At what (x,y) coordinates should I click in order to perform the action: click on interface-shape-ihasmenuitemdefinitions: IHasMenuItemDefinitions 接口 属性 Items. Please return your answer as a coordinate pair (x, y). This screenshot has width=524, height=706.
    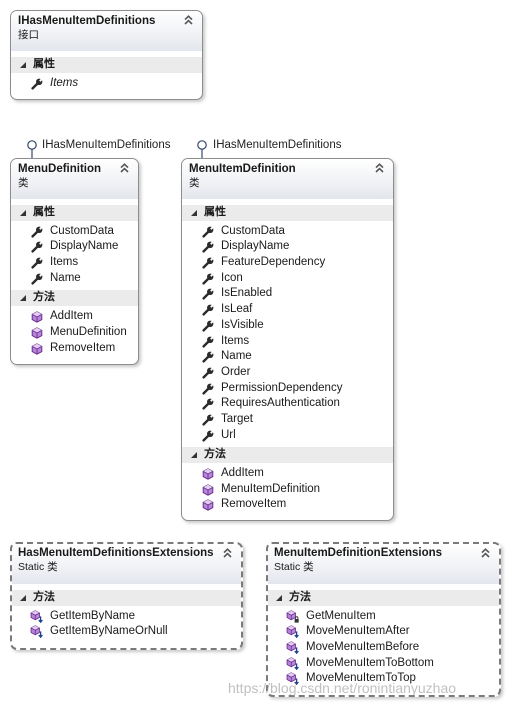
    Looking at the image, I should click on (106, 55).